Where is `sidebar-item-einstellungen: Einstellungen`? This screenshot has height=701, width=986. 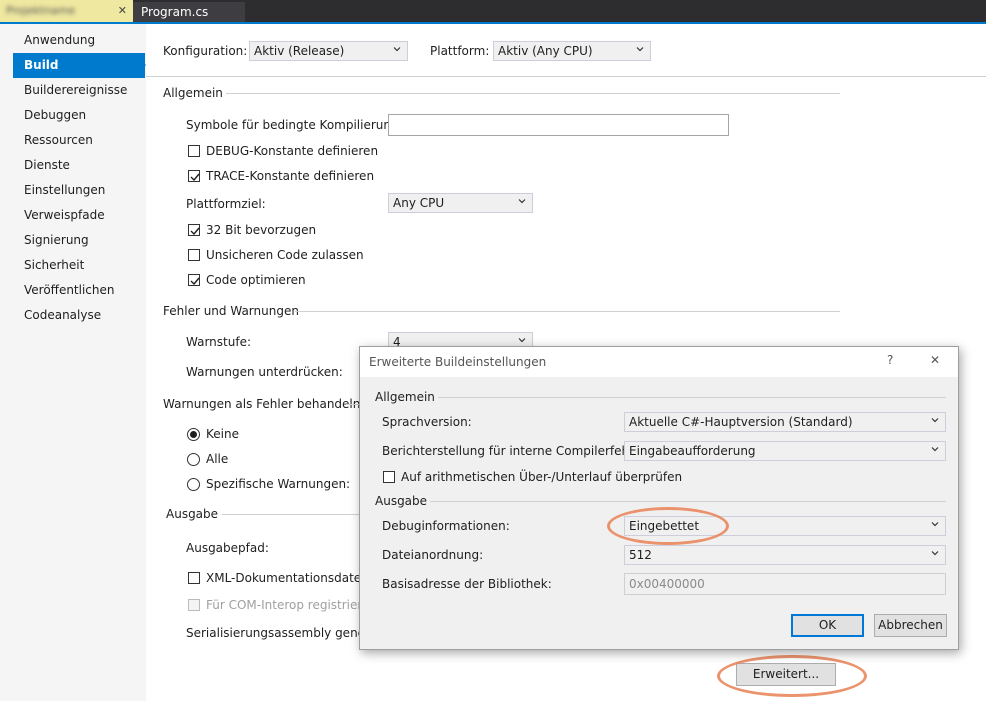 sidebar-item-einstellungen: Einstellungen is located at coordinates (79, 190).